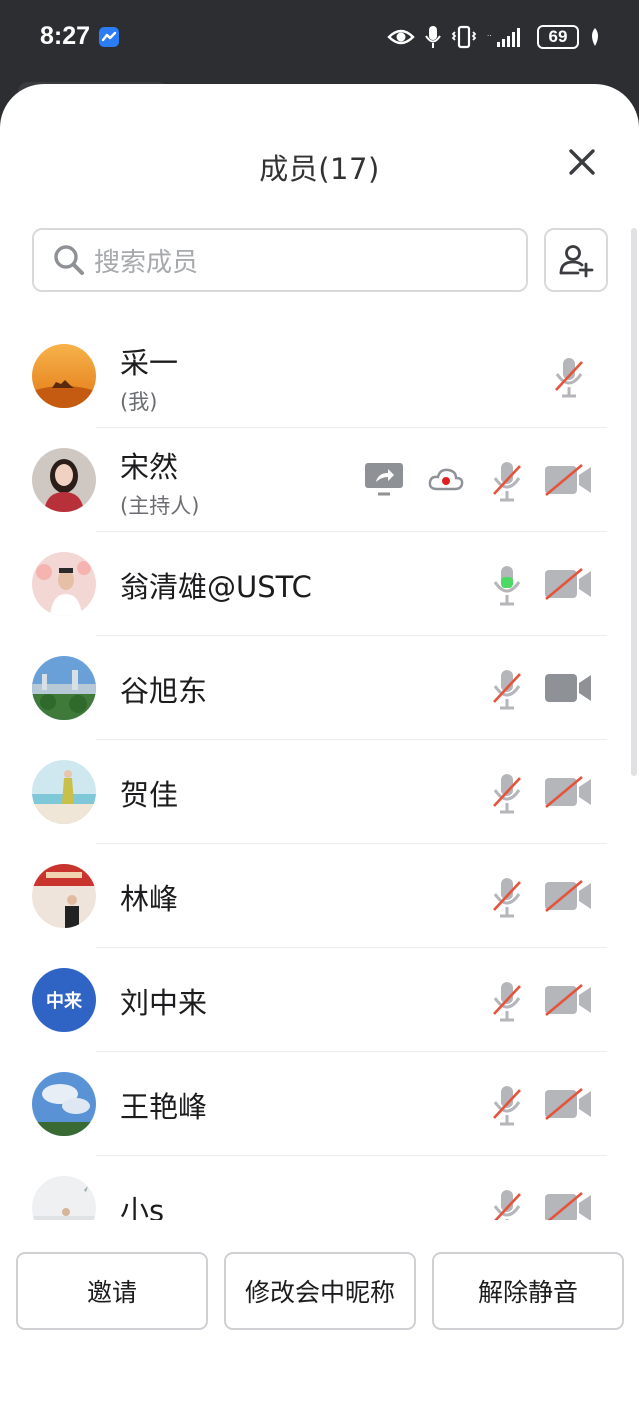 This screenshot has width=639, height=1406. Describe the element at coordinates (142, 1207) in the screenshot. I see `member-name: 小s` at that location.